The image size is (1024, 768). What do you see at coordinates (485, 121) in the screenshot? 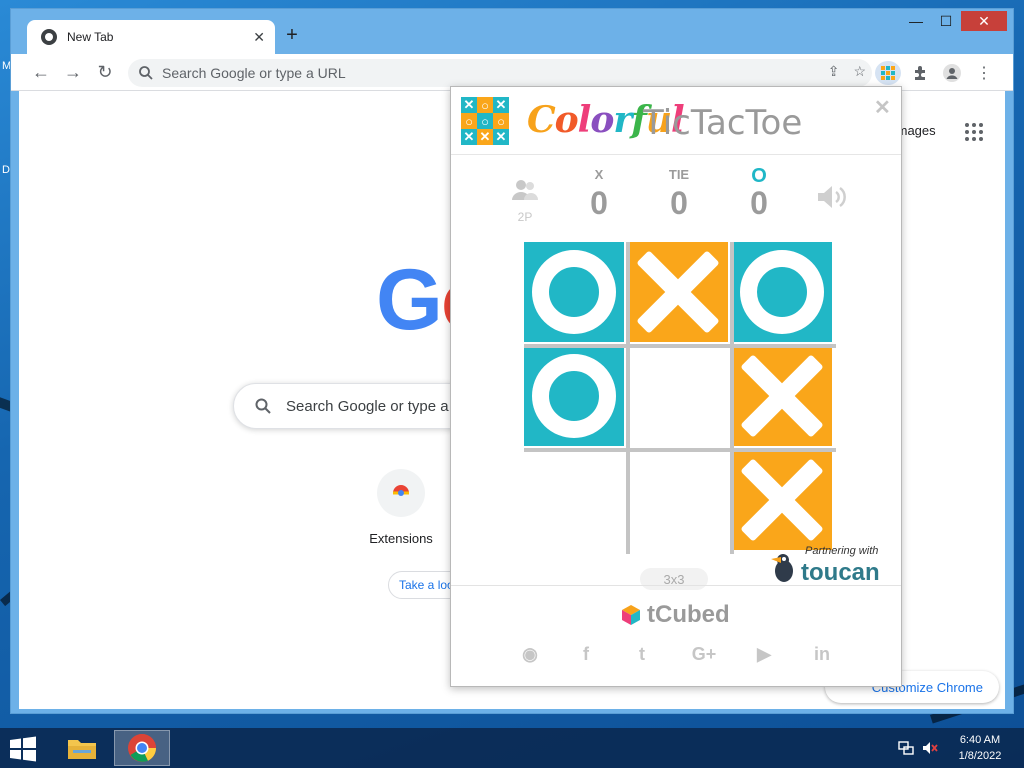
I see `tictactoe-logo-icon: ✕ ○ ✕ ○ ○ ○ ✕ ✕ ✕` at bounding box center [485, 121].